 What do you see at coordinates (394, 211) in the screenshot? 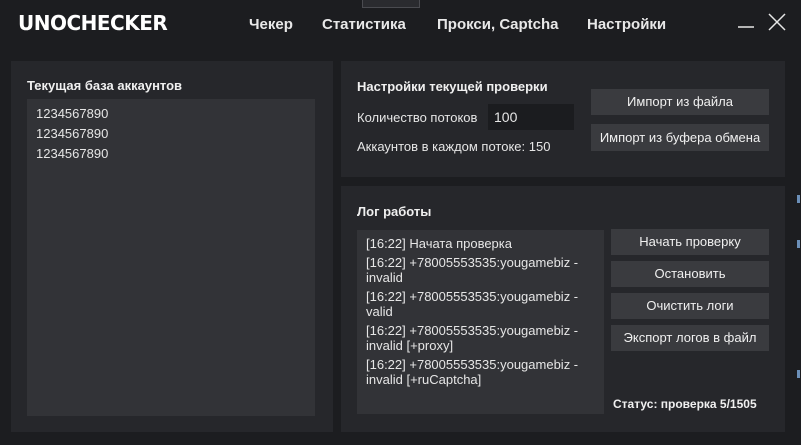
I see `log-panel-title: Лог работы` at bounding box center [394, 211].